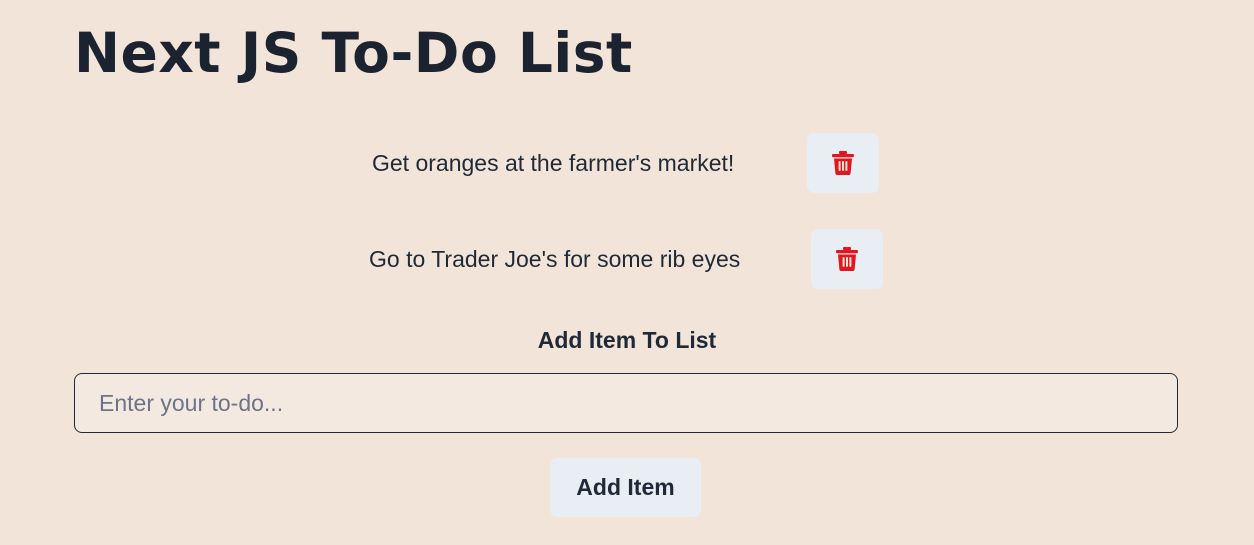 This screenshot has height=545, width=1254. I want to click on todo-item: Go to Trader Joe's for some rib eyes, so click(626, 259).